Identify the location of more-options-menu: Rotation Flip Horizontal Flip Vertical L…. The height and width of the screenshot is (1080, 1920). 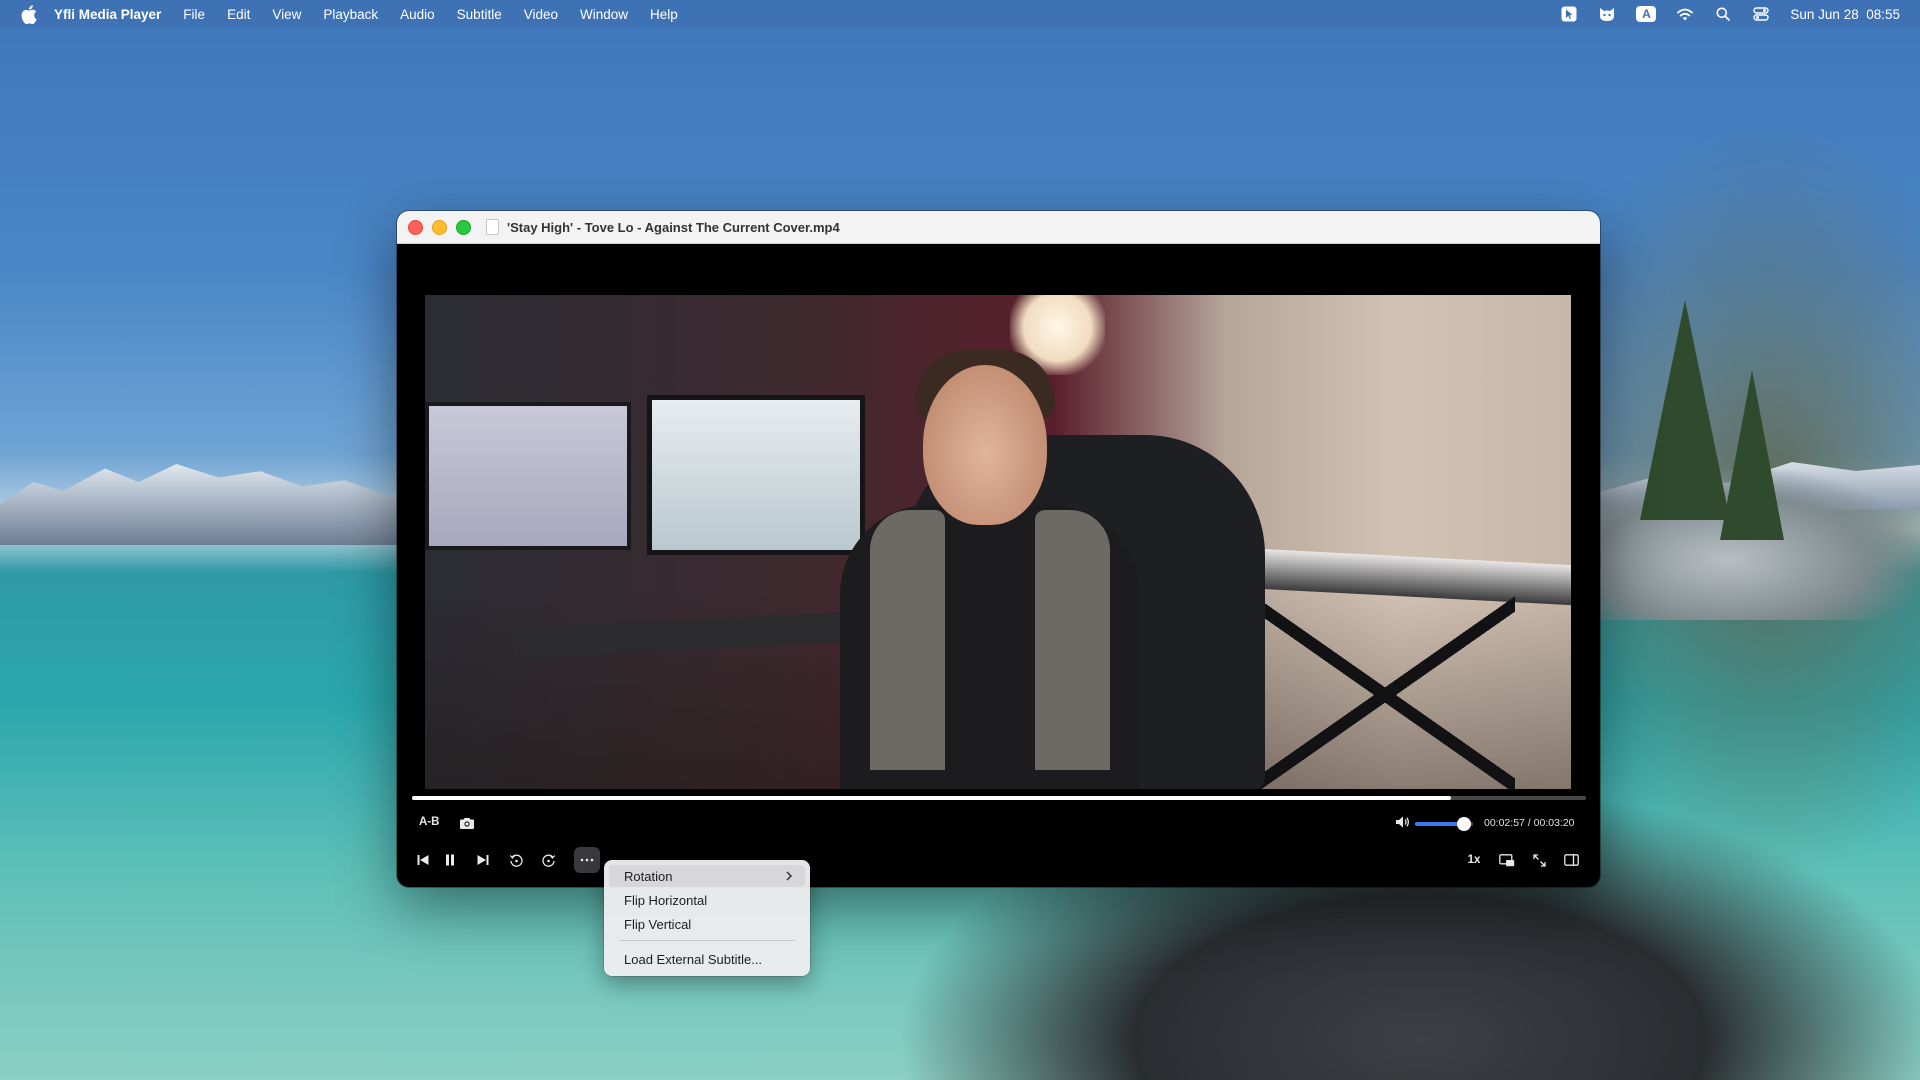
(707, 918).